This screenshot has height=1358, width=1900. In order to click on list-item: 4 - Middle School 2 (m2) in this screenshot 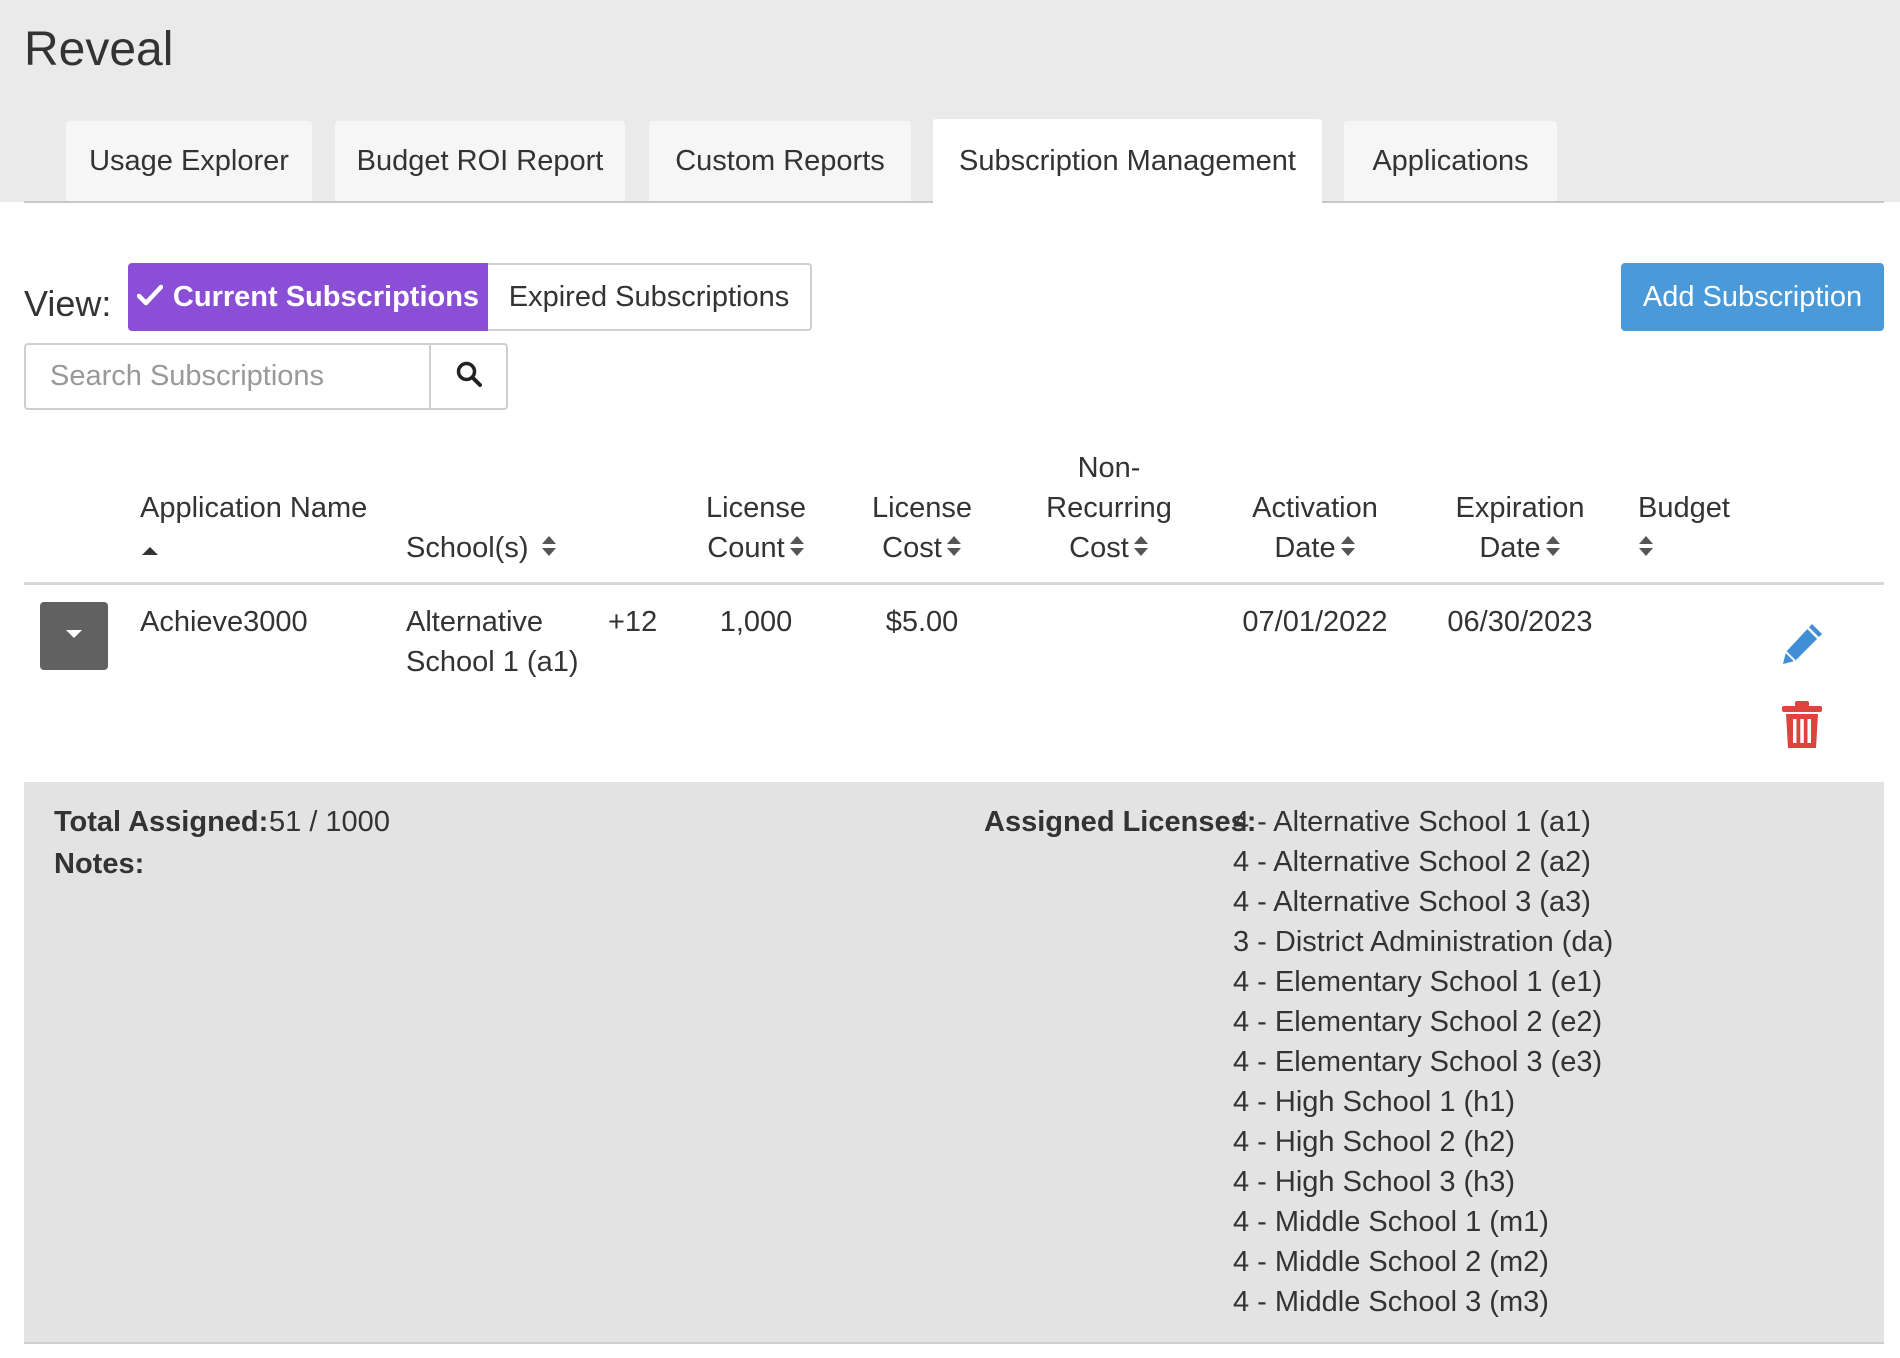, I will do `click(1391, 1262)`.